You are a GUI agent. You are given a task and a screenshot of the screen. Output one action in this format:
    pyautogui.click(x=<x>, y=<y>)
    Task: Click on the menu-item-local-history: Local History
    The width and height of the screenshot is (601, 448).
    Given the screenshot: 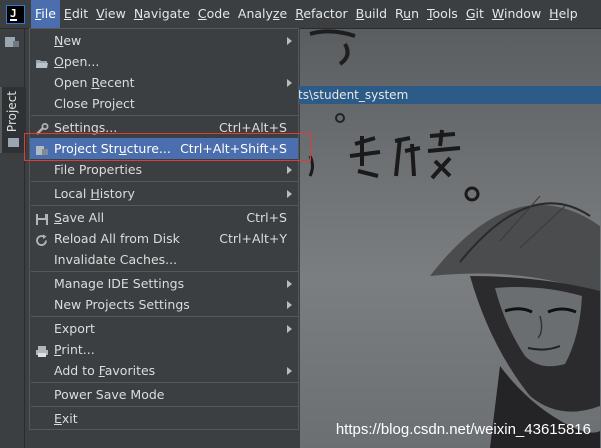 What is the action you would take?
    pyautogui.click(x=164, y=193)
    